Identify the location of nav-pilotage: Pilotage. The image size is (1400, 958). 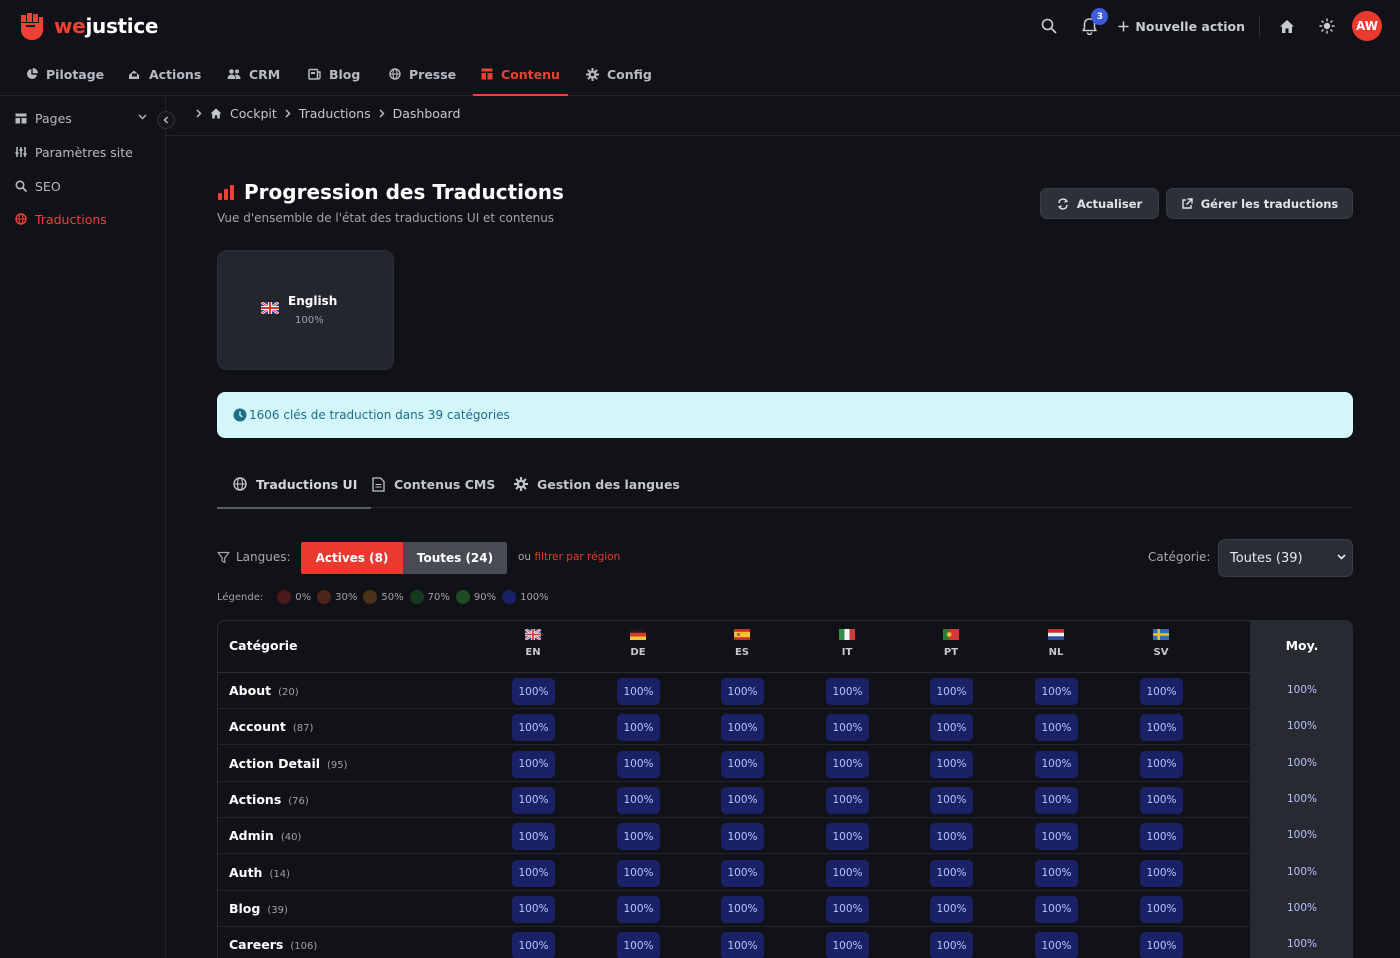
(65, 74).